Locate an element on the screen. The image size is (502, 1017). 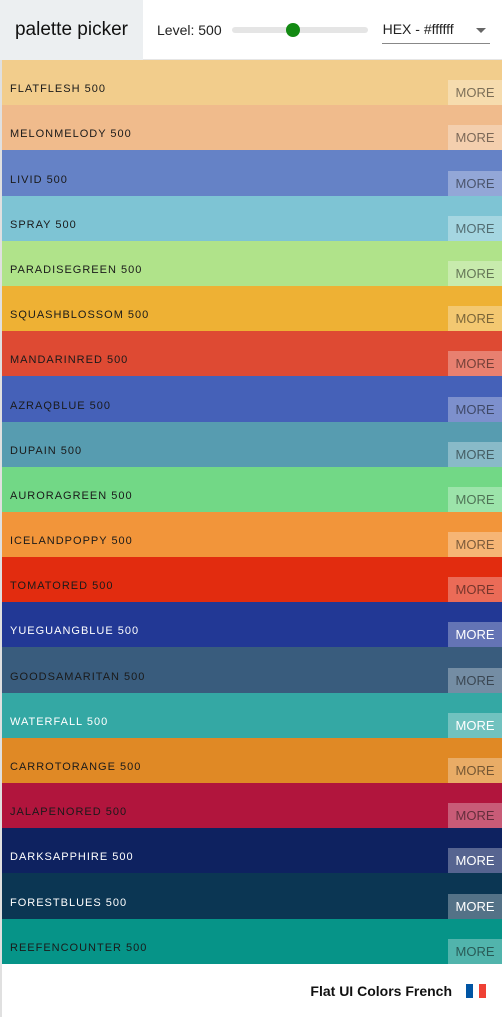
color-box: WATERFALL 500 MORE is located at coordinates (252, 715).